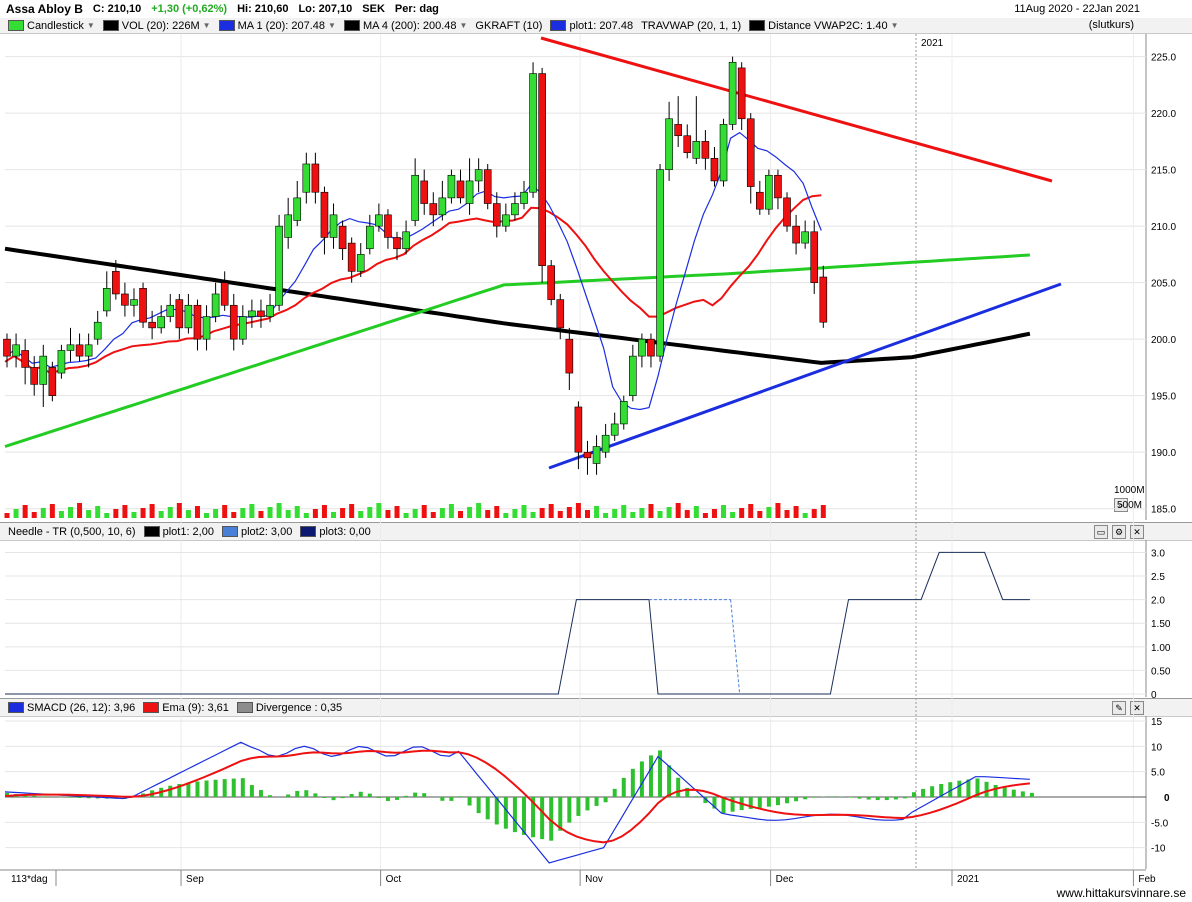 This screenshot has height=902, width=1192. Describe the element at coordinates (1163, 171) in the screenshot. I see `price-tick-label: 215.0` at that location.